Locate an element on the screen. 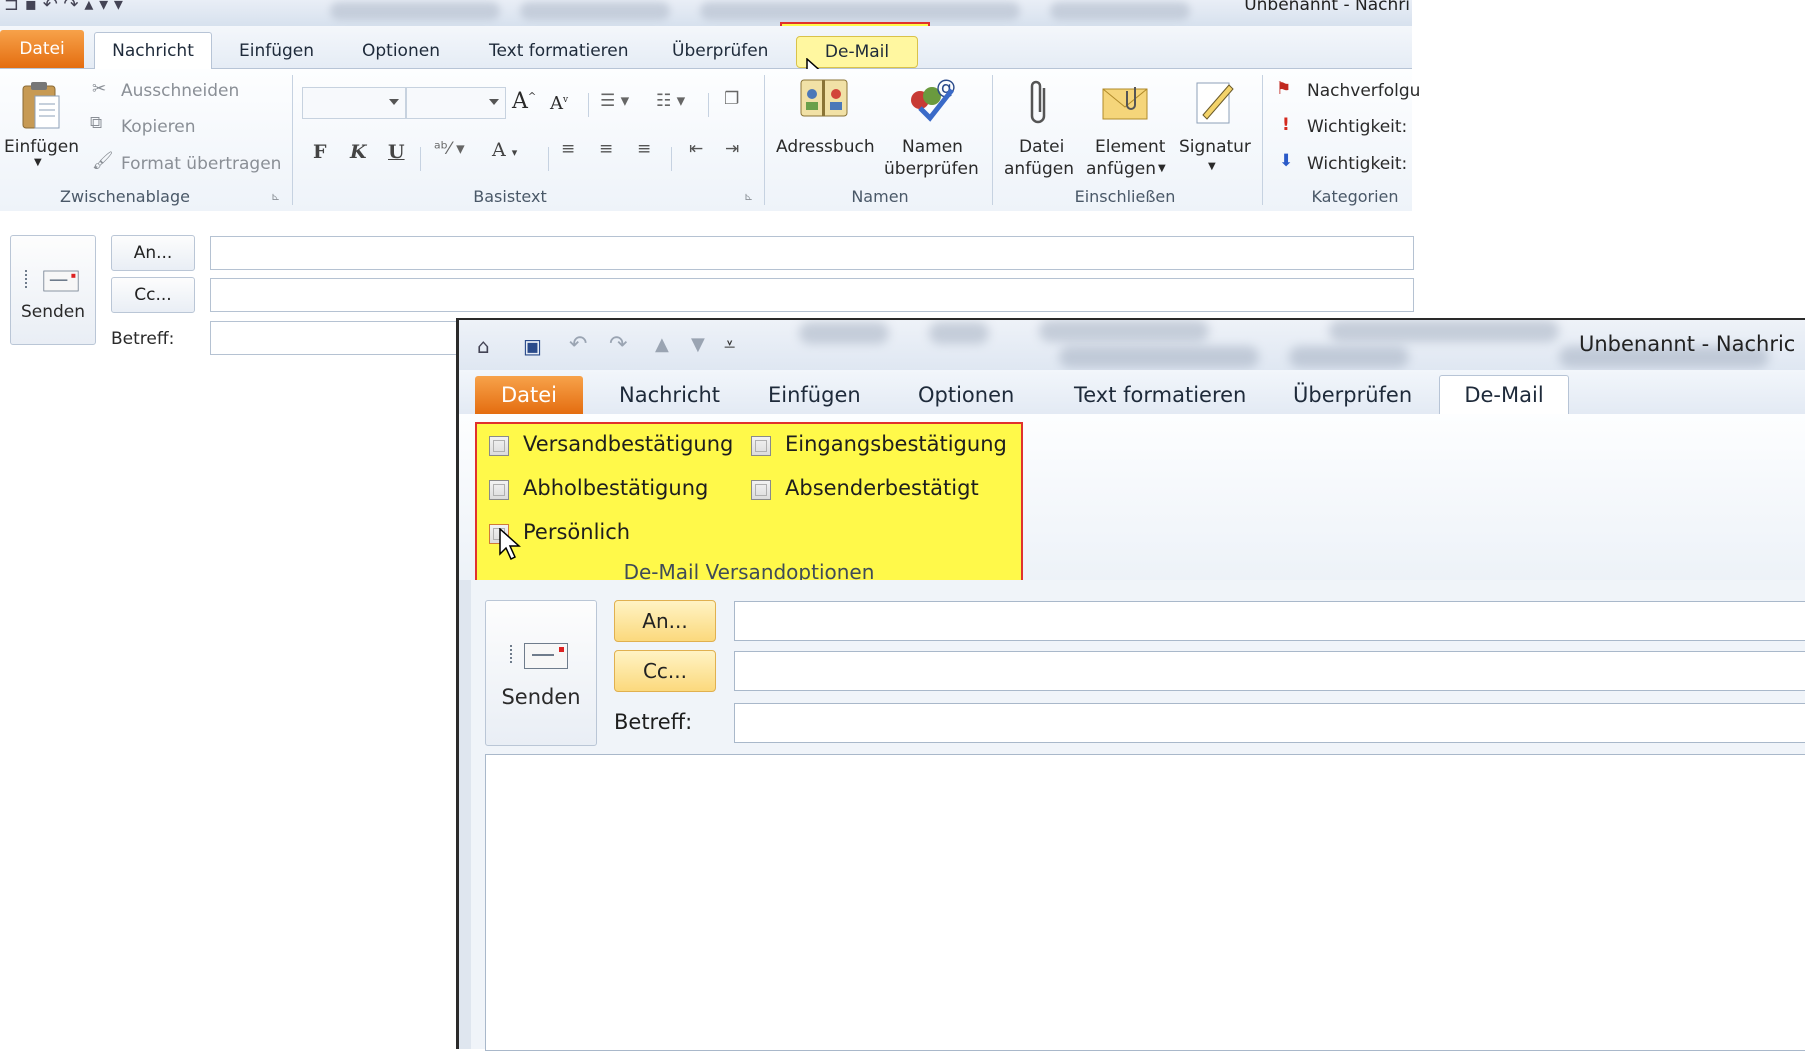 This screenshot has width=1805, height=1051. down-arrow-icon: ▼ is located at coordinates (698, 344).